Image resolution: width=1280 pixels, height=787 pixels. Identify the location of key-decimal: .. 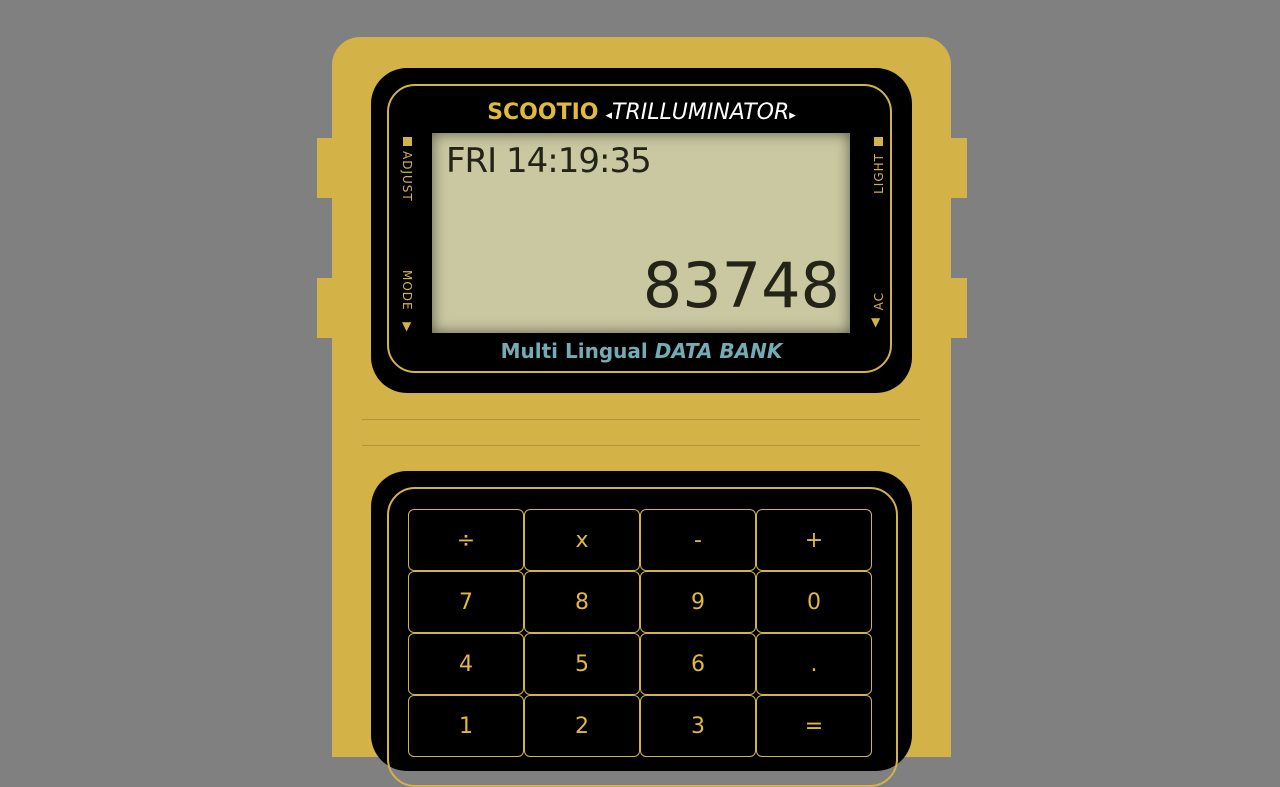
(814, 664).